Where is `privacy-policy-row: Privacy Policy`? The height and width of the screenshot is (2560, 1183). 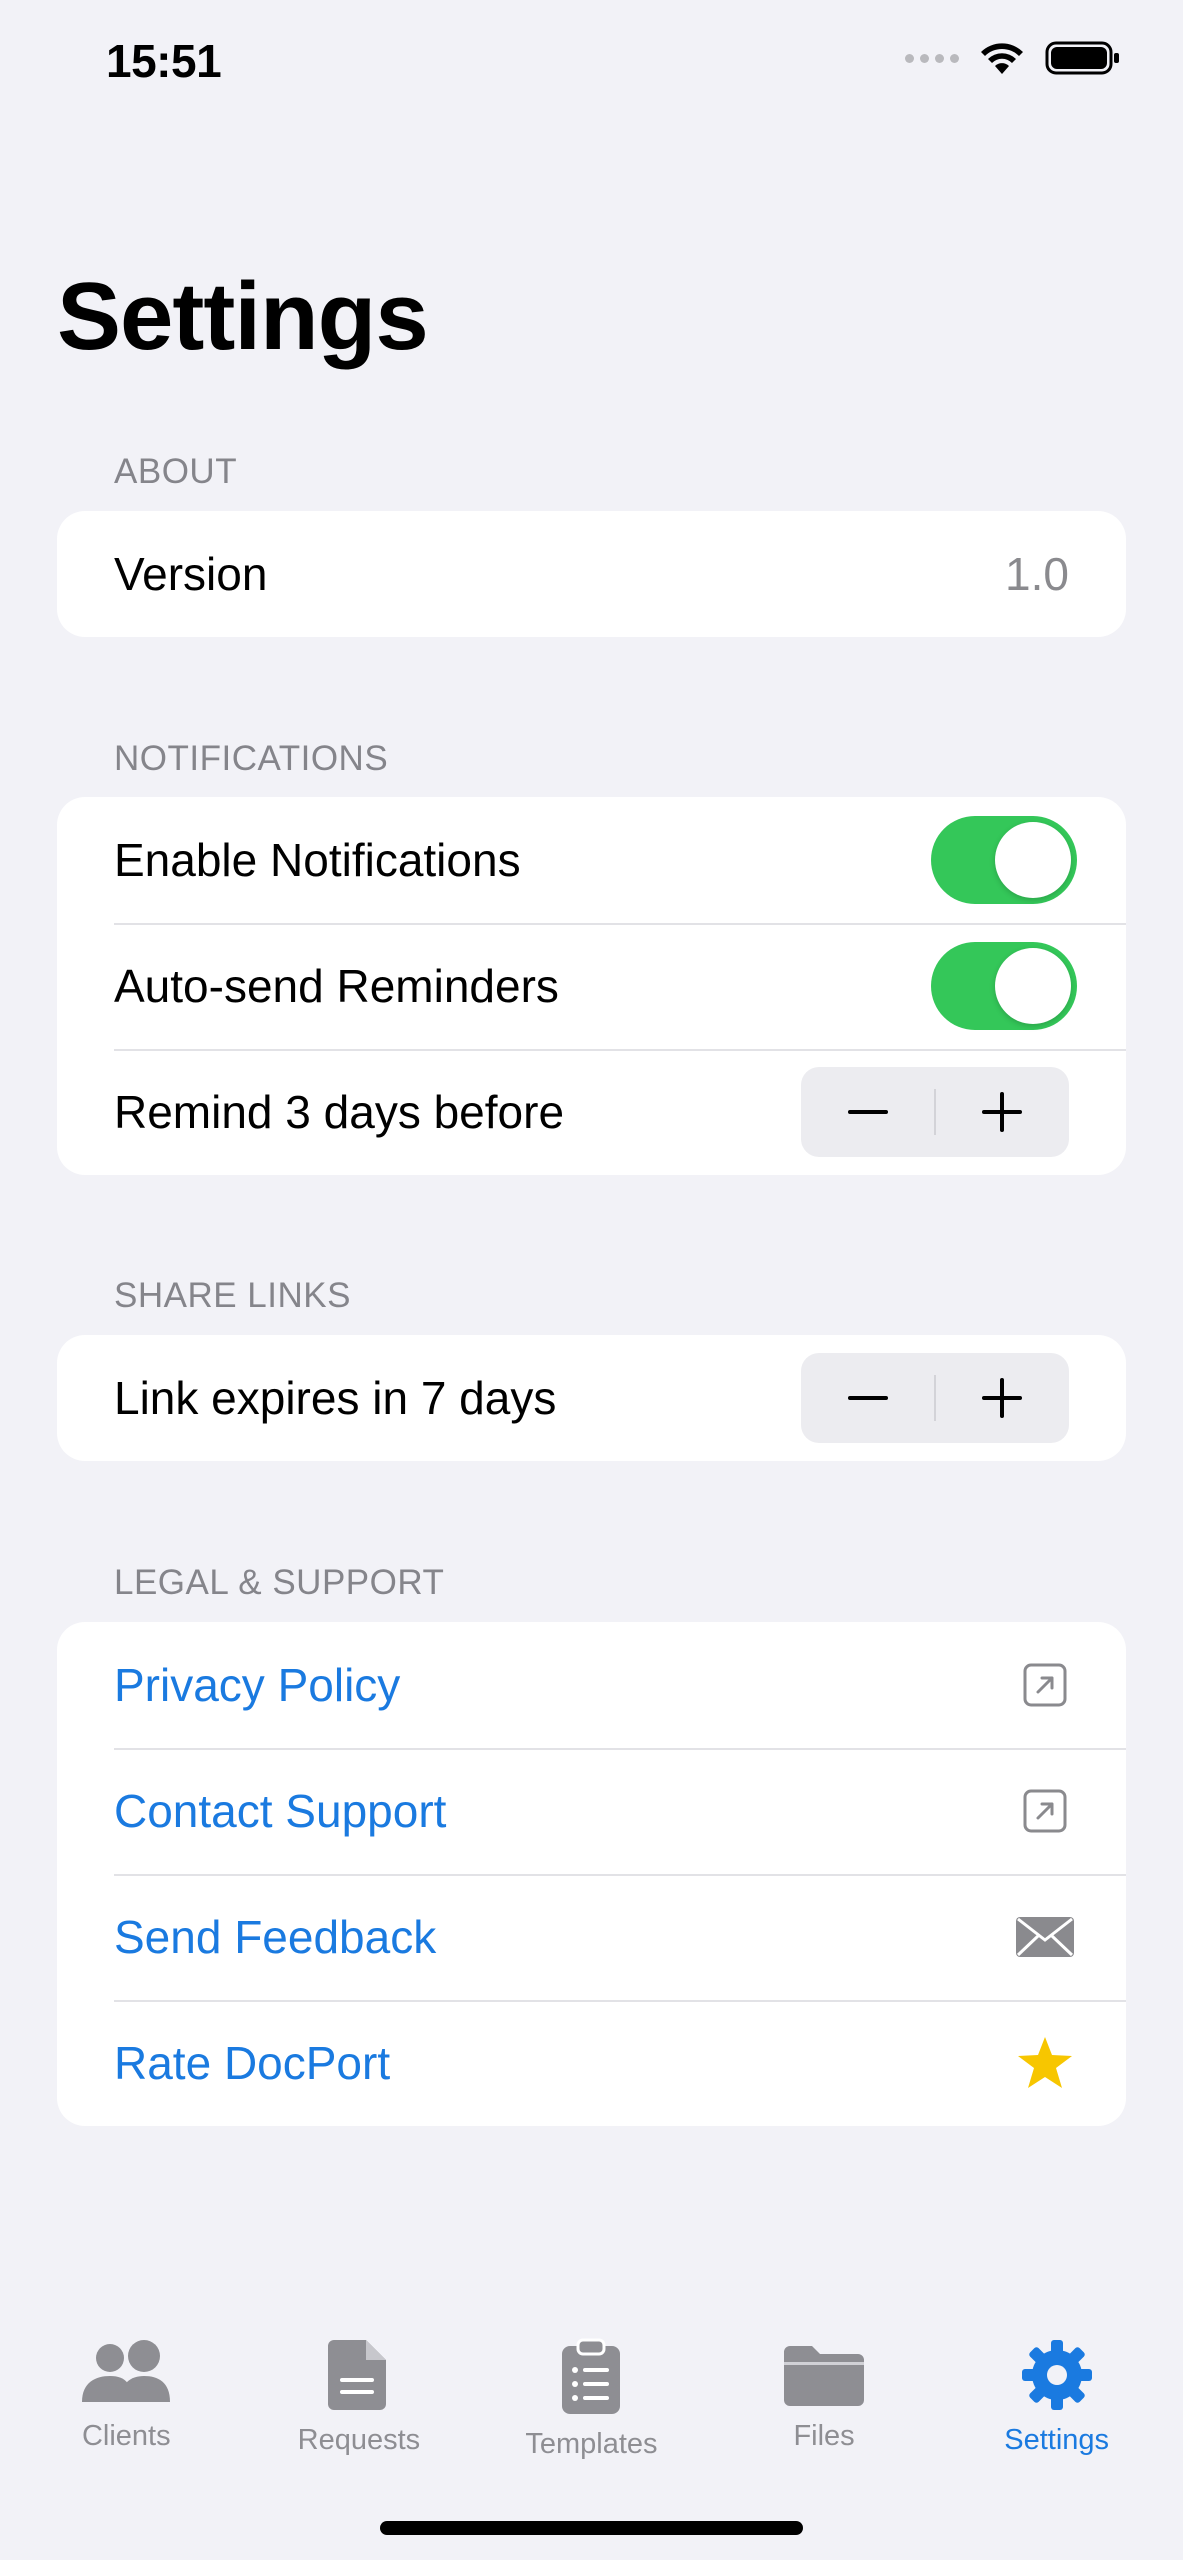 privacy-policy-row: Privacy Policy is located at coordinates (591, 1685).